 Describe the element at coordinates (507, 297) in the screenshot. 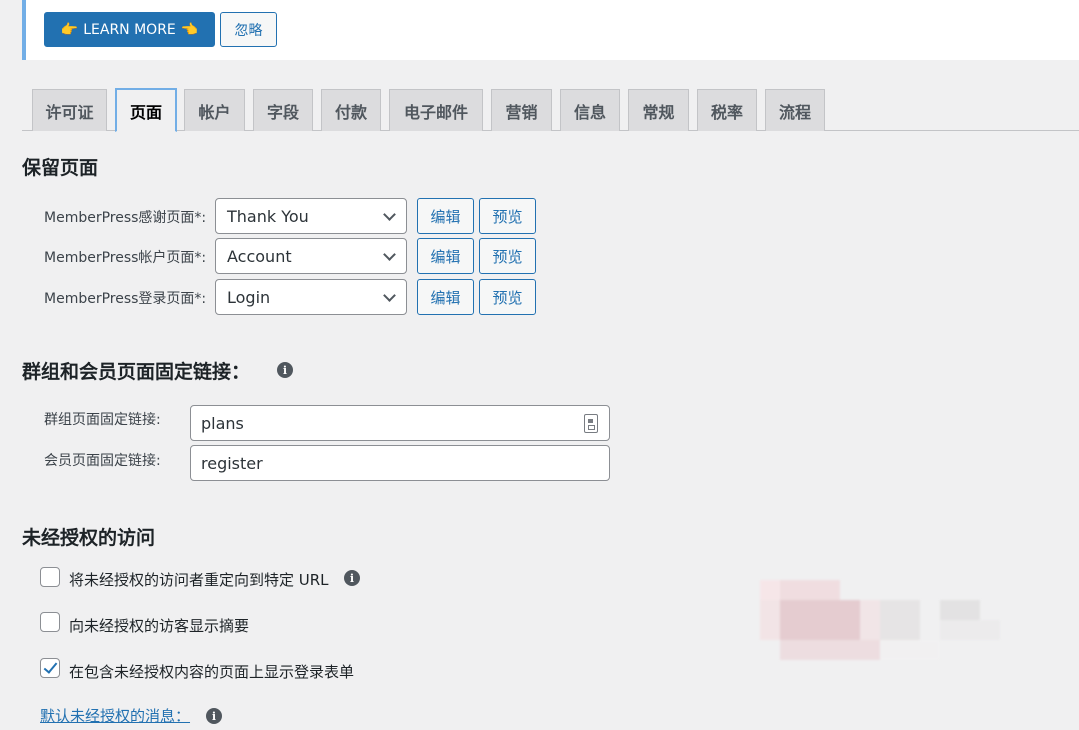

I see `login-preview-button: 预览` at that location.